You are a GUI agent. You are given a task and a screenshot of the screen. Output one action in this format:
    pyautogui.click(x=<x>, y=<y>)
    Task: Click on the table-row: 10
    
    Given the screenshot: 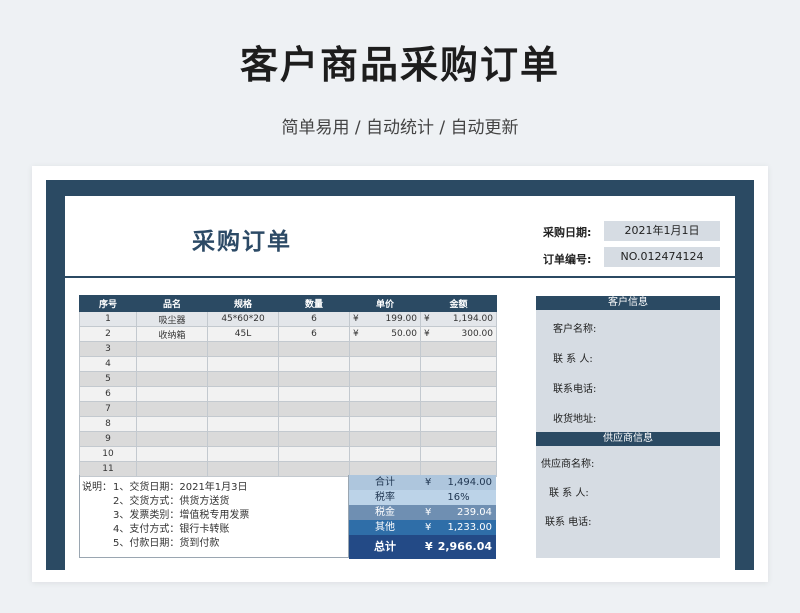 What is the action you would take?
    pyautogui.click(x=288, y=454)
    